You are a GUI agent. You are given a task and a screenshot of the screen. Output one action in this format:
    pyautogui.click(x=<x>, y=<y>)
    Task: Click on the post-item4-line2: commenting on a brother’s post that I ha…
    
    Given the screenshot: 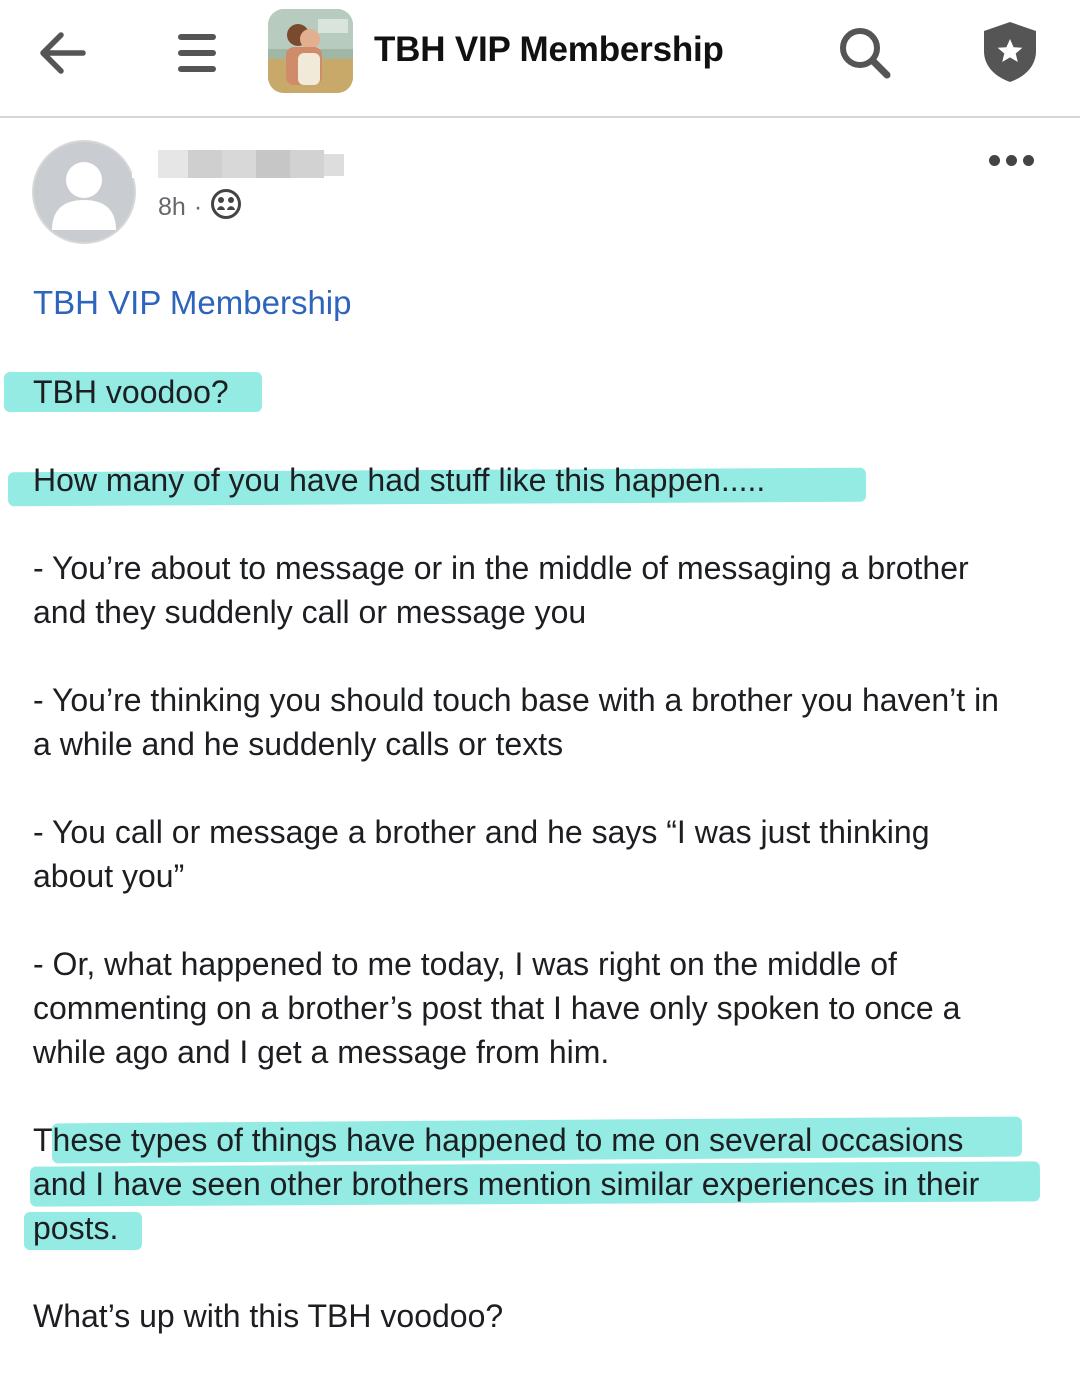 What is the action you would take?
    pyautogui.click(x=497, y=1008)
    